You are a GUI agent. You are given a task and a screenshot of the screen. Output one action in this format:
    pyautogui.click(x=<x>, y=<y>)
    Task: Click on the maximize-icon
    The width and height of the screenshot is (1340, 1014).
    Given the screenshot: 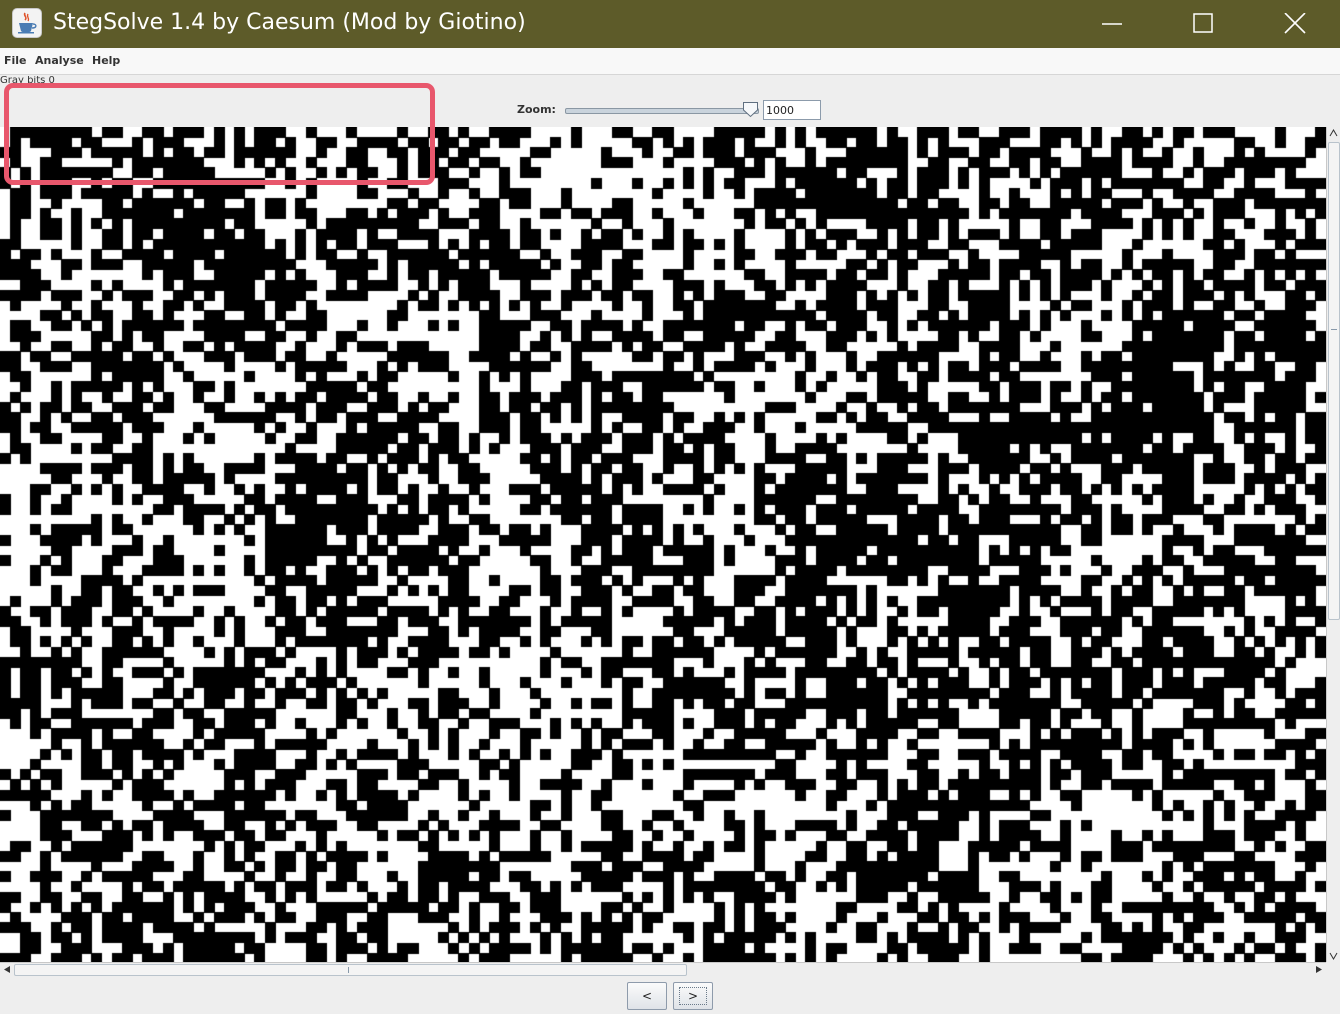 What is the action you would take?
    pyautogui.click(x=1203, y=23)
    